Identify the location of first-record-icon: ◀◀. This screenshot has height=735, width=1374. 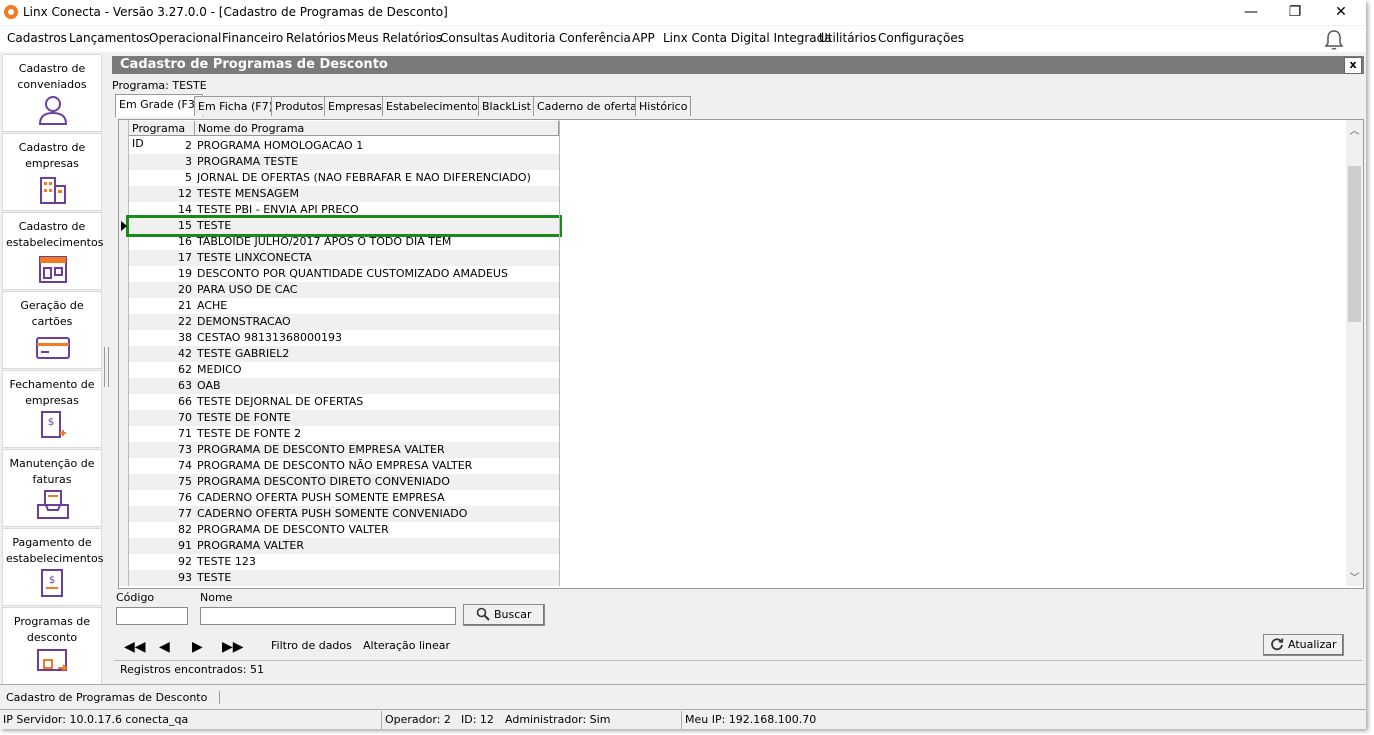
(135, 647).